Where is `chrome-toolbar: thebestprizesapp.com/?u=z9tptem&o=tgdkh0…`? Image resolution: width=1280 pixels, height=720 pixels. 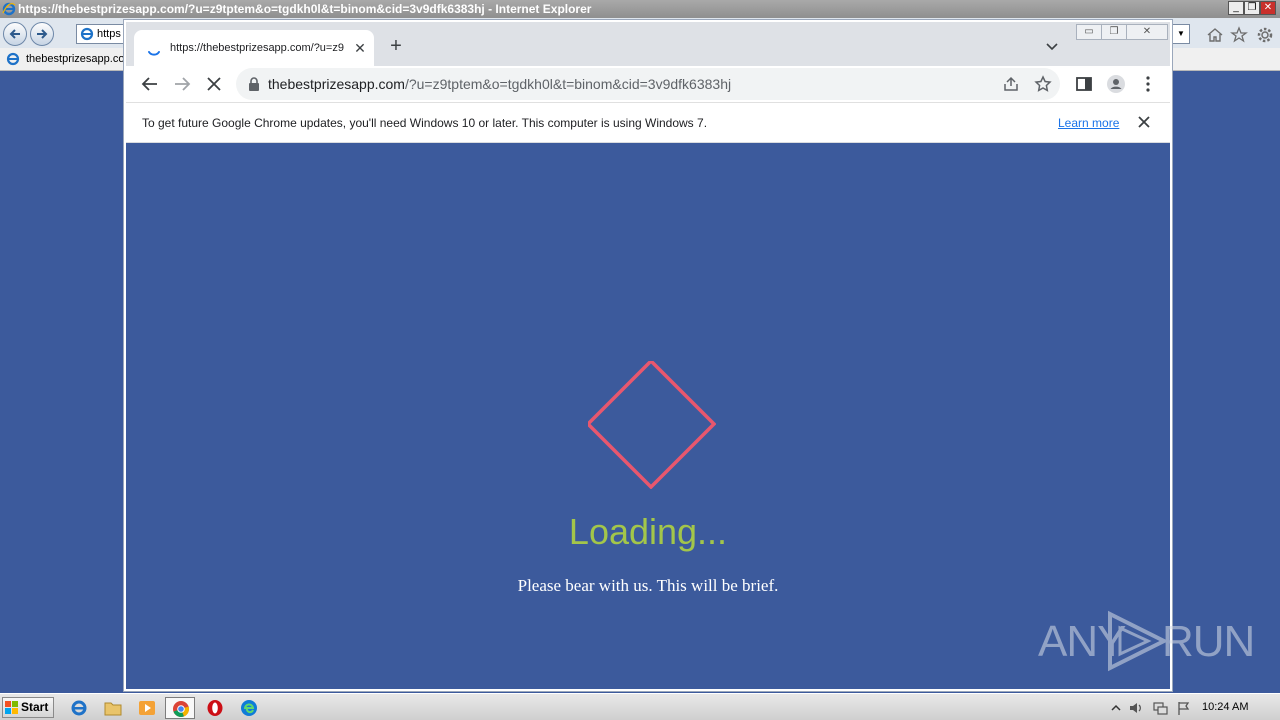
chrome-toolbar: thebestprizesapp.com/?u=z9tptem&o=tgdkh0… is located at coordinates (648, 84).